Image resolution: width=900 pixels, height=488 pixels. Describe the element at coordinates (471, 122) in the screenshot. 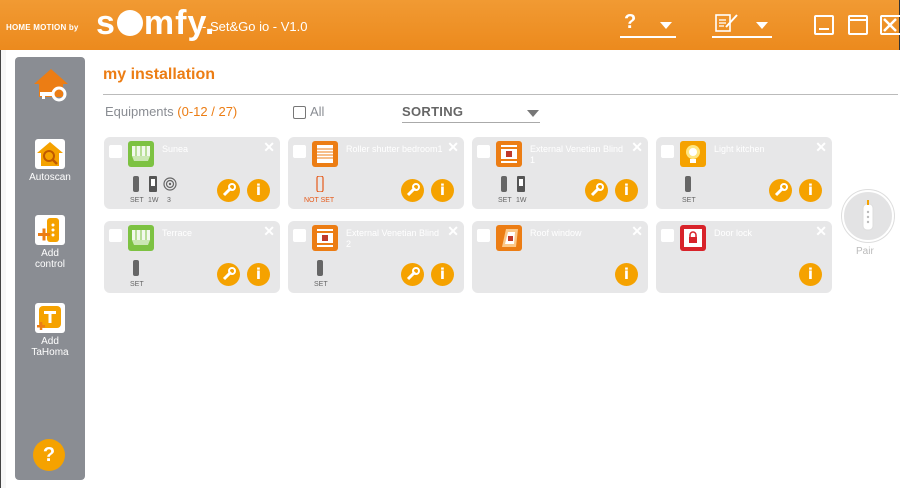

I see `sorting-underline` at that location.